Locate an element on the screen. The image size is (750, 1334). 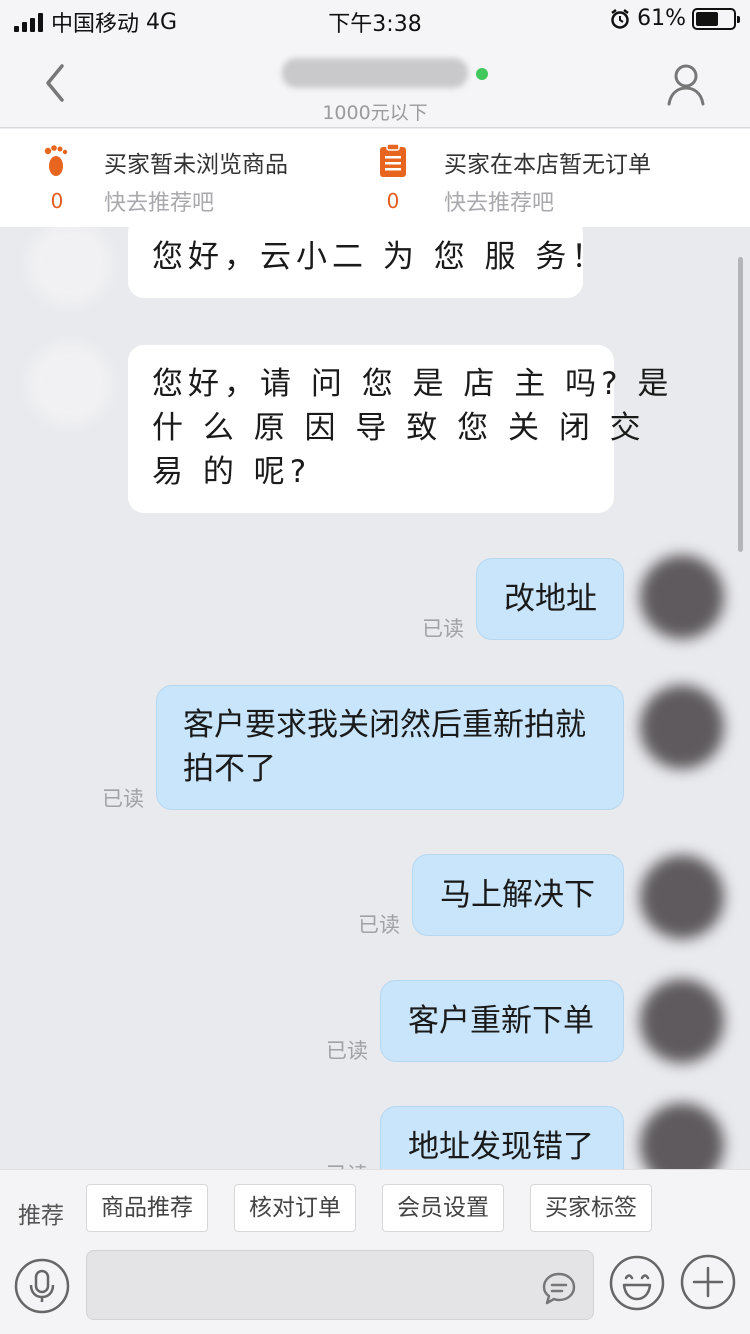
input-toolbar: 推荐 商品推荐 核对订单 会员设置 买家标签 is located at coordinates (375, 1251).